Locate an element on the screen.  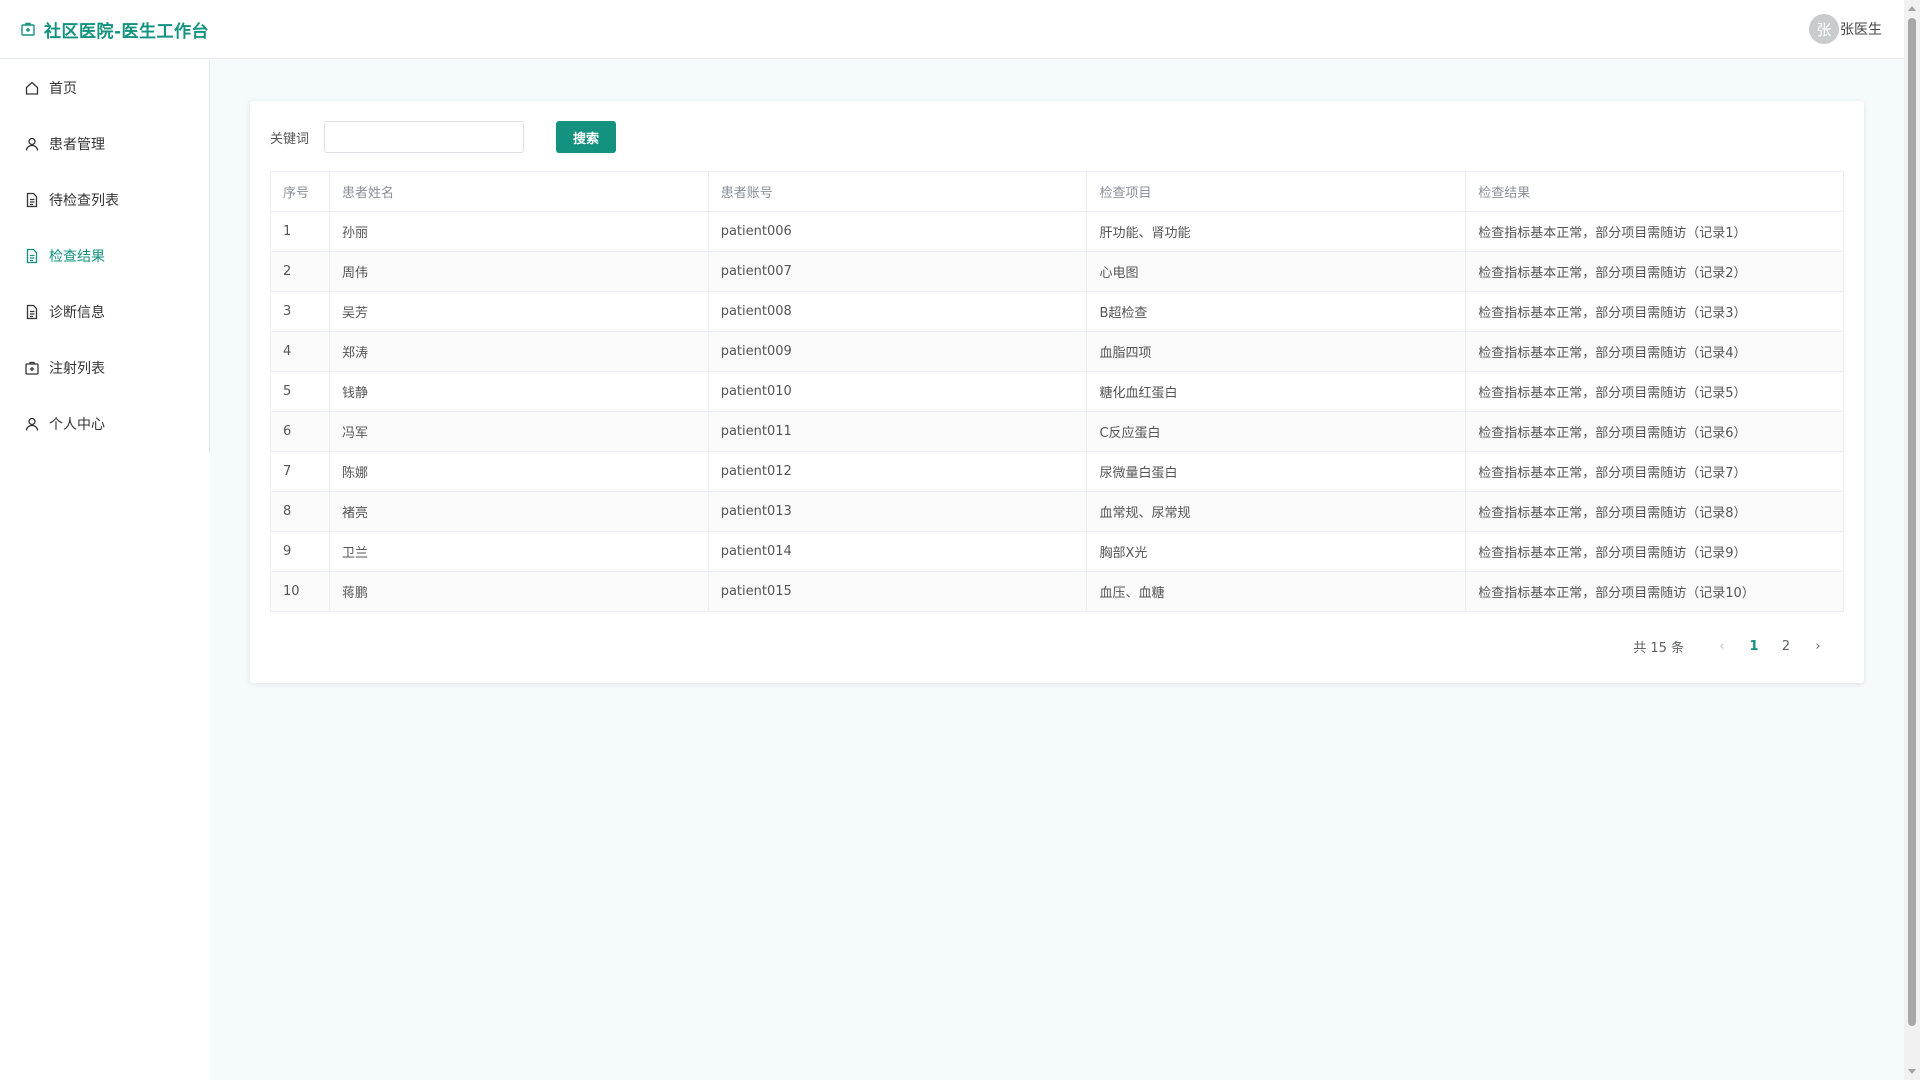
sidebar-item-injections: 注射列表 is located at coordinates (104, 368).